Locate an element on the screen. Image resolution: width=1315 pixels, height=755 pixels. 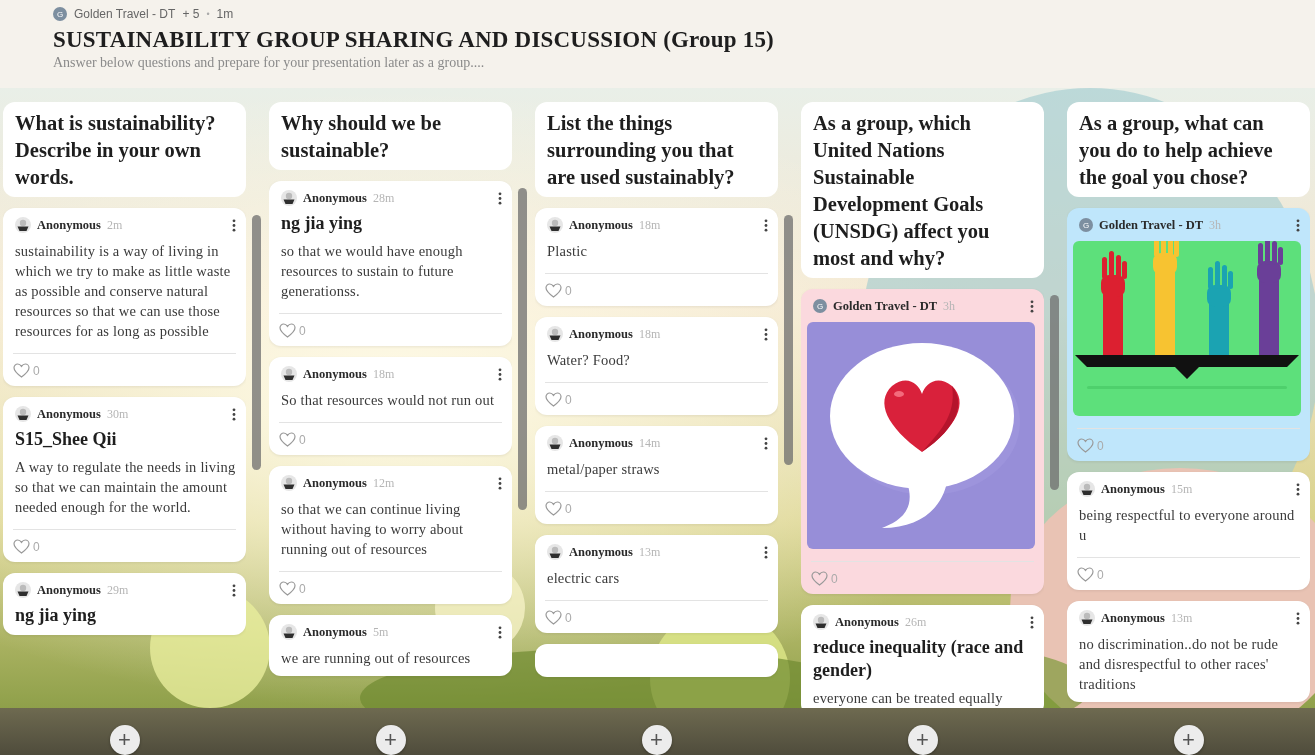
timestamp: 1m is located at coordinates (225, 14).